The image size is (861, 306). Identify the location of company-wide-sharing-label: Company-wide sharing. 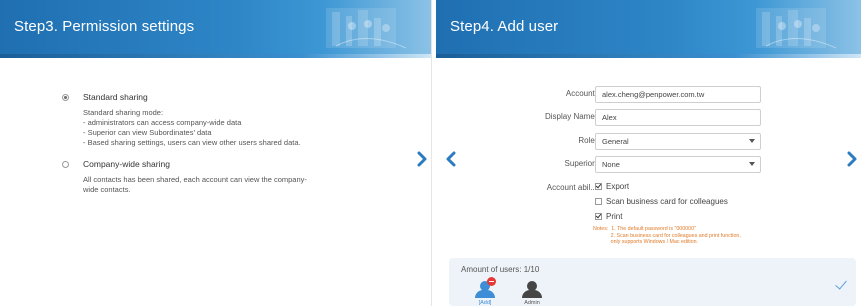
(126, 164).